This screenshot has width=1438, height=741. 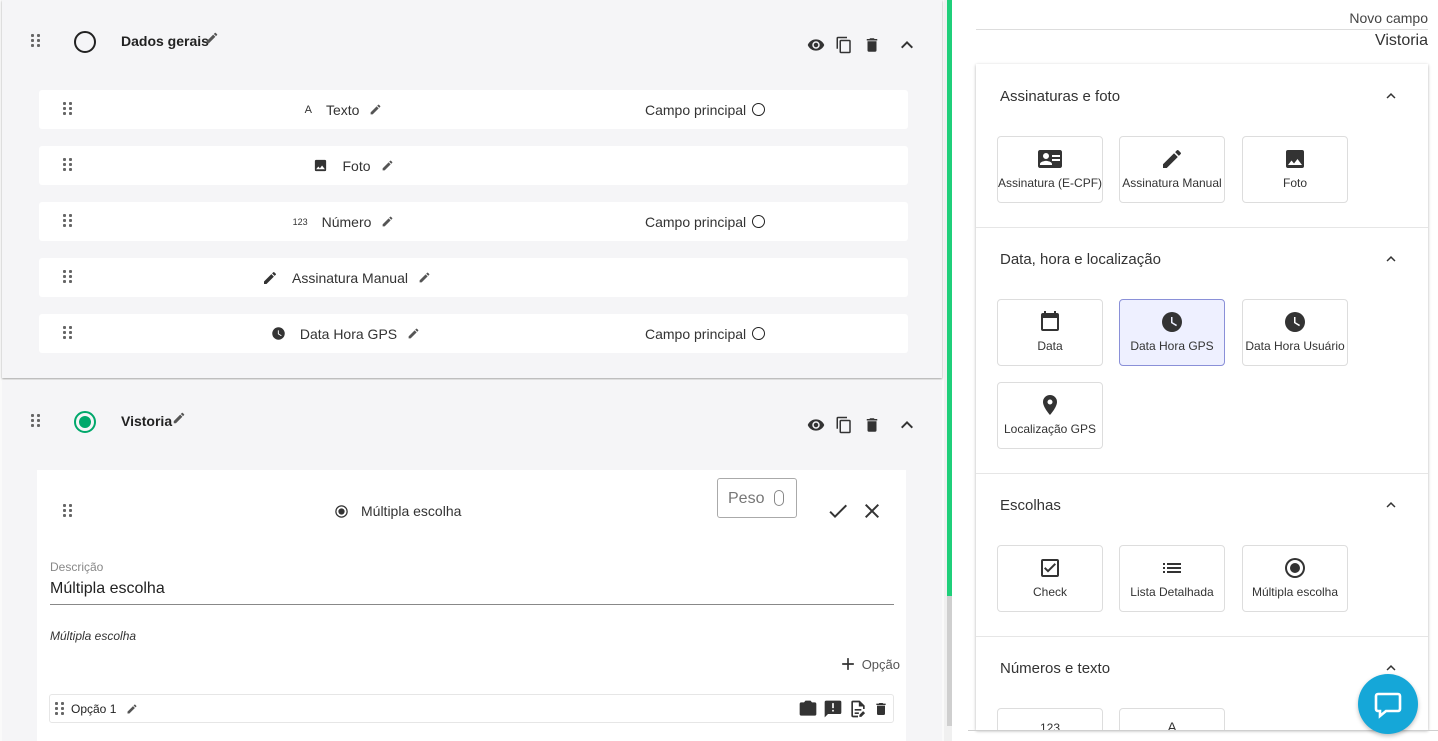 What do you see at coordinates (1202, 259) in the screenshot?
I see `group-header-data-hora: Data, hora e localização` at bounding box center [1202, 259].